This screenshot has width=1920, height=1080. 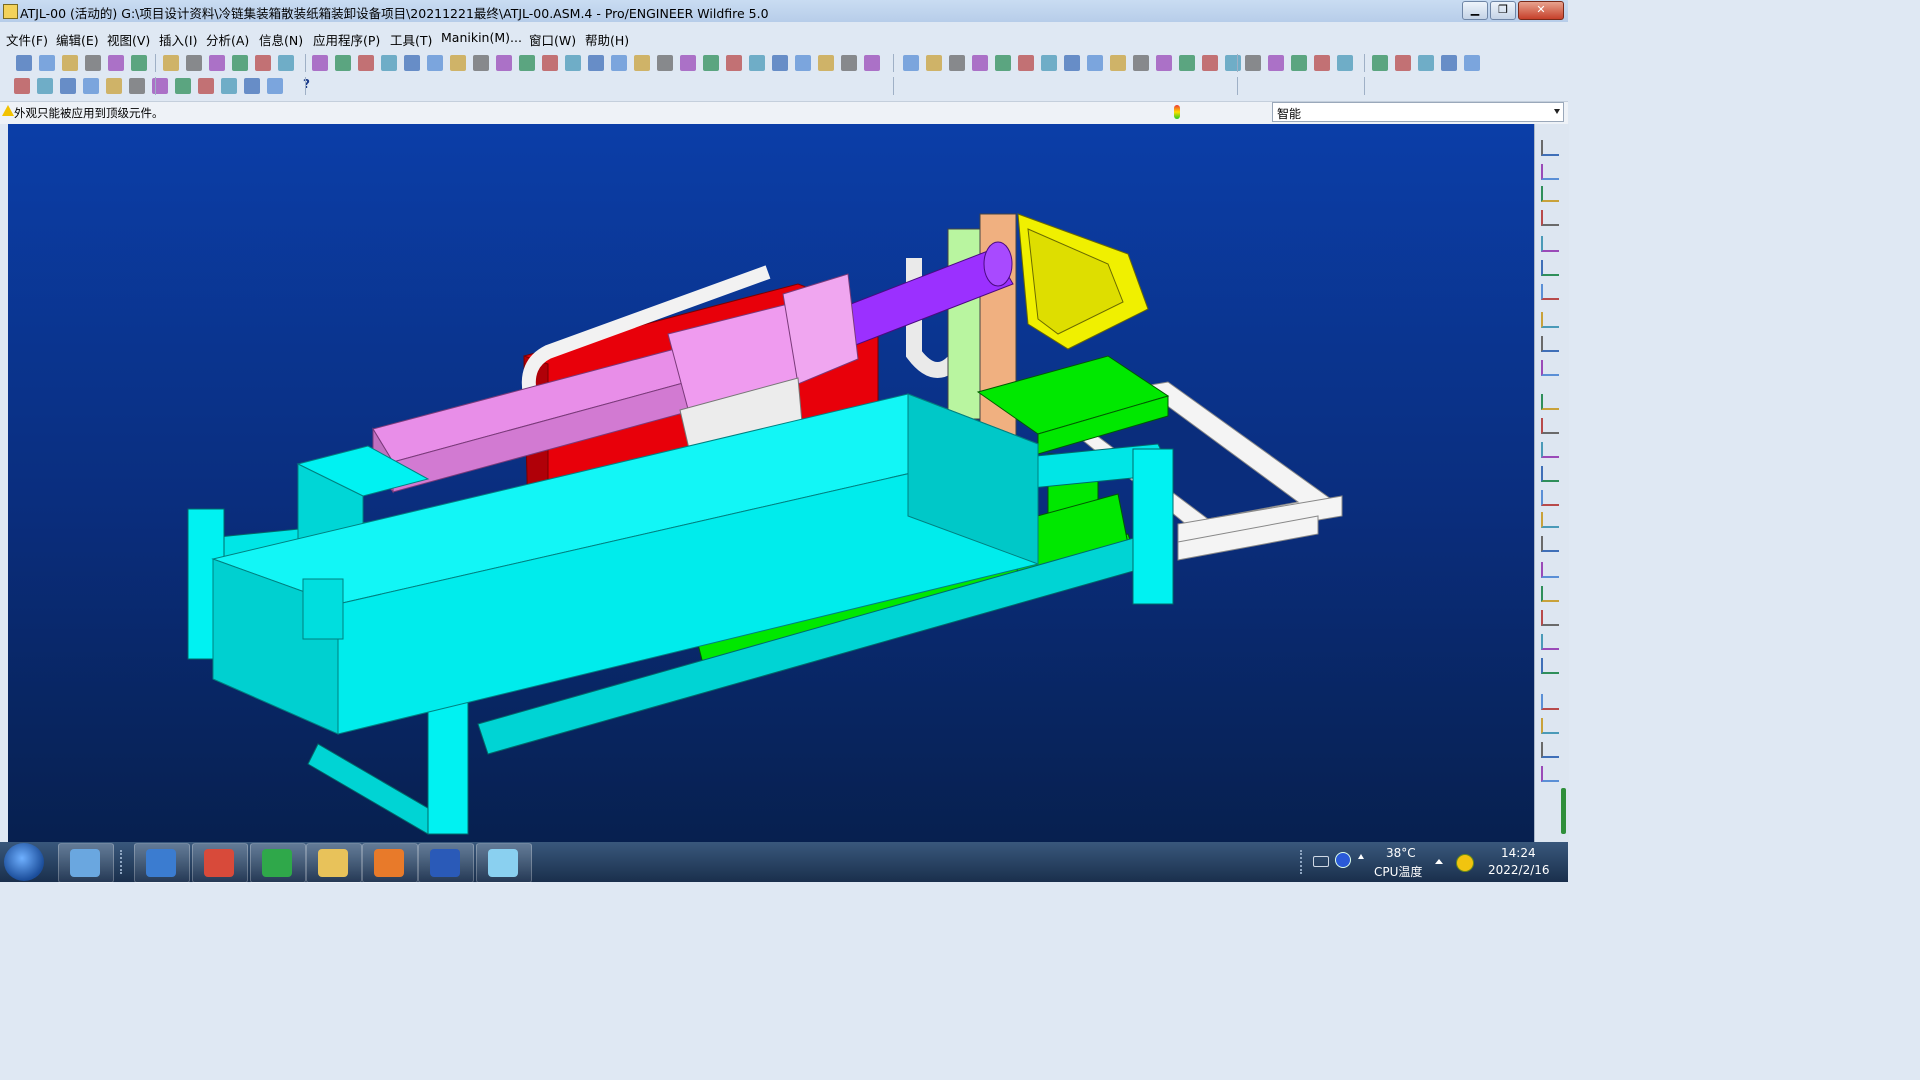 What do you see at coordinates (1518, 853) in the screenshot?
I see `clock-time: 14:24` at bounding box center [1518, 853].